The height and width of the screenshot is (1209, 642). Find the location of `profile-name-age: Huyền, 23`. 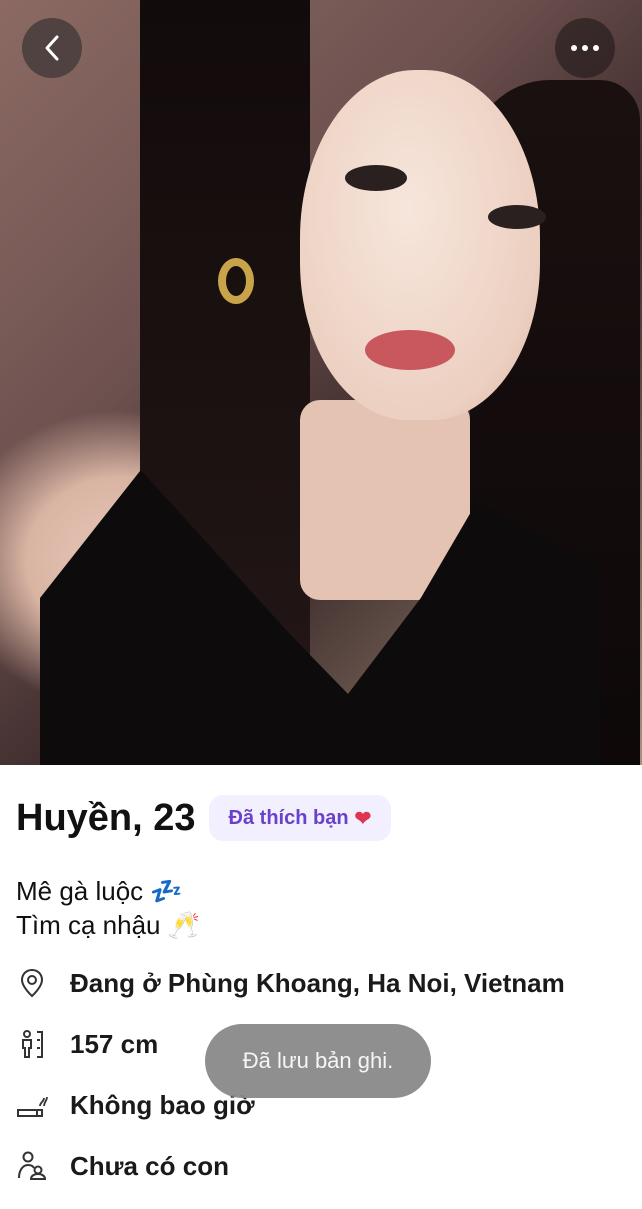

profile-name-age: Huyền, 23 is located at coordinates (106, 817).